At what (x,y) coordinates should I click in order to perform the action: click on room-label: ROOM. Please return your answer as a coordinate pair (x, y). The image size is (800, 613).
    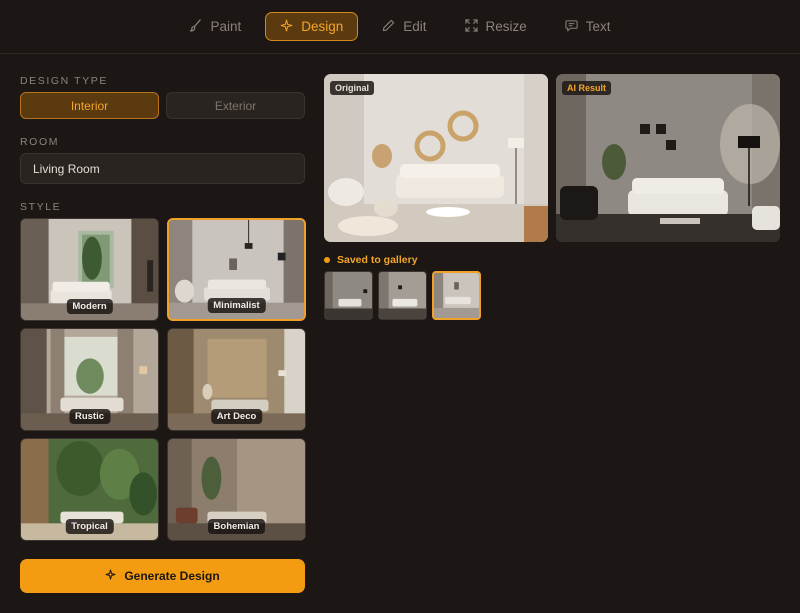
    Looking at the image, I should click on (40, 142).